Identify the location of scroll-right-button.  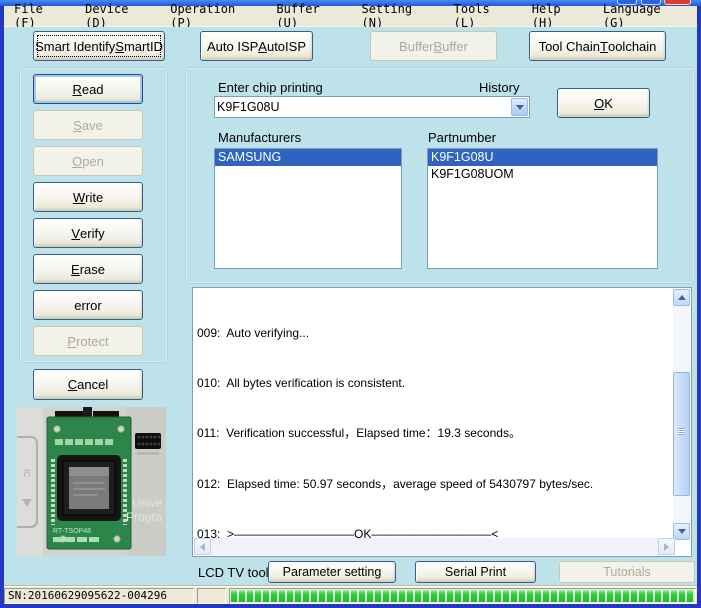
(666, 546).